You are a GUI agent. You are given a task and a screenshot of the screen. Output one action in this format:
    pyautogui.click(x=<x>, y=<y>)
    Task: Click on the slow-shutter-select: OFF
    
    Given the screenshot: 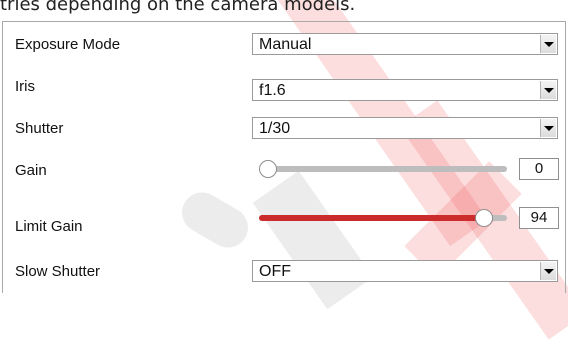 What is the action you would take?
    pyautogui.click(x=405, y=271)
    